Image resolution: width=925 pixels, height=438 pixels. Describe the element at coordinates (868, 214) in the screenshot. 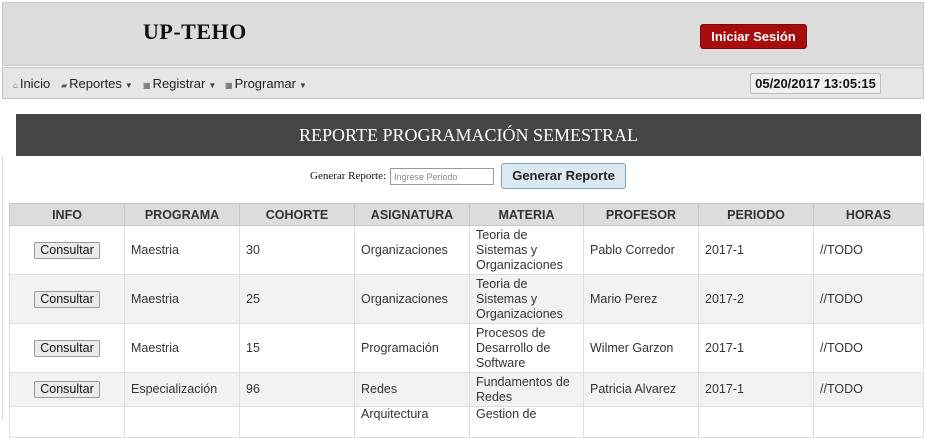

I see `column-header: HORAS` at that location.